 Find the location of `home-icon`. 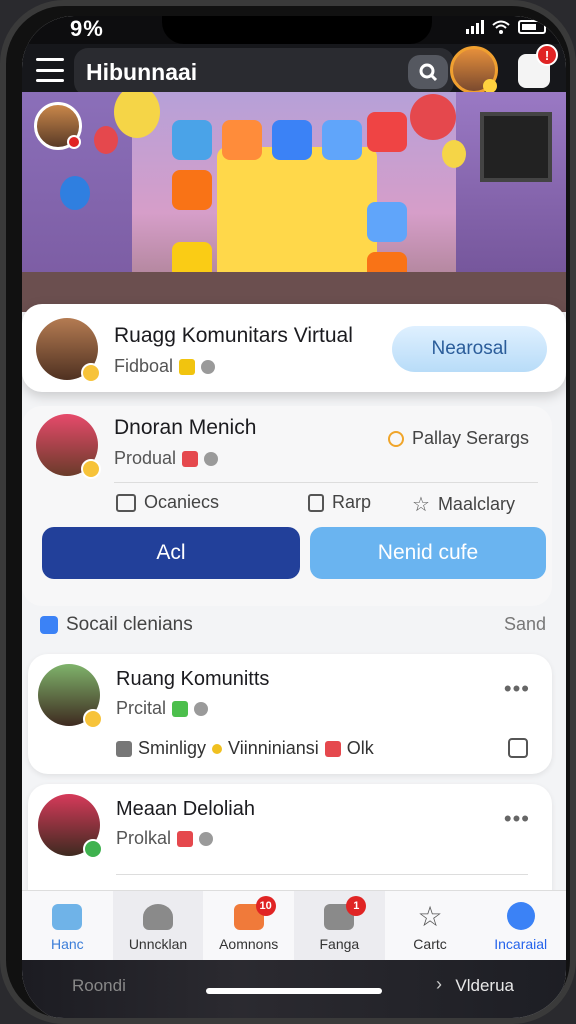

home-icon is located at coordinates (67, 917).